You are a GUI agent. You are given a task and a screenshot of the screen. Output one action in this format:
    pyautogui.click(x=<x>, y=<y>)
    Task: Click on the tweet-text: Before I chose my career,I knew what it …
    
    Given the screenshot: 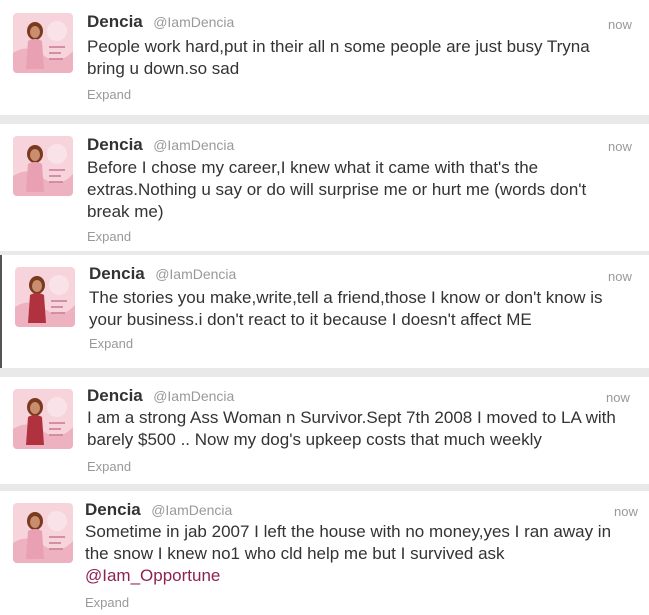 What is the action you would take?
    pyautogui.click(x=337, y=189)
    